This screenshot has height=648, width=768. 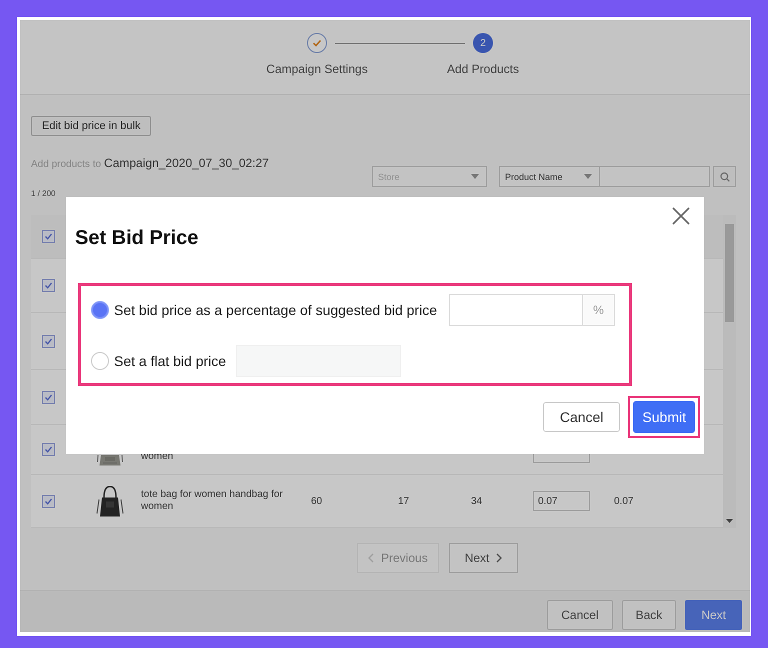 I want to click on product-name: tote bag for women handbag for women, so click(x=212, y=500).